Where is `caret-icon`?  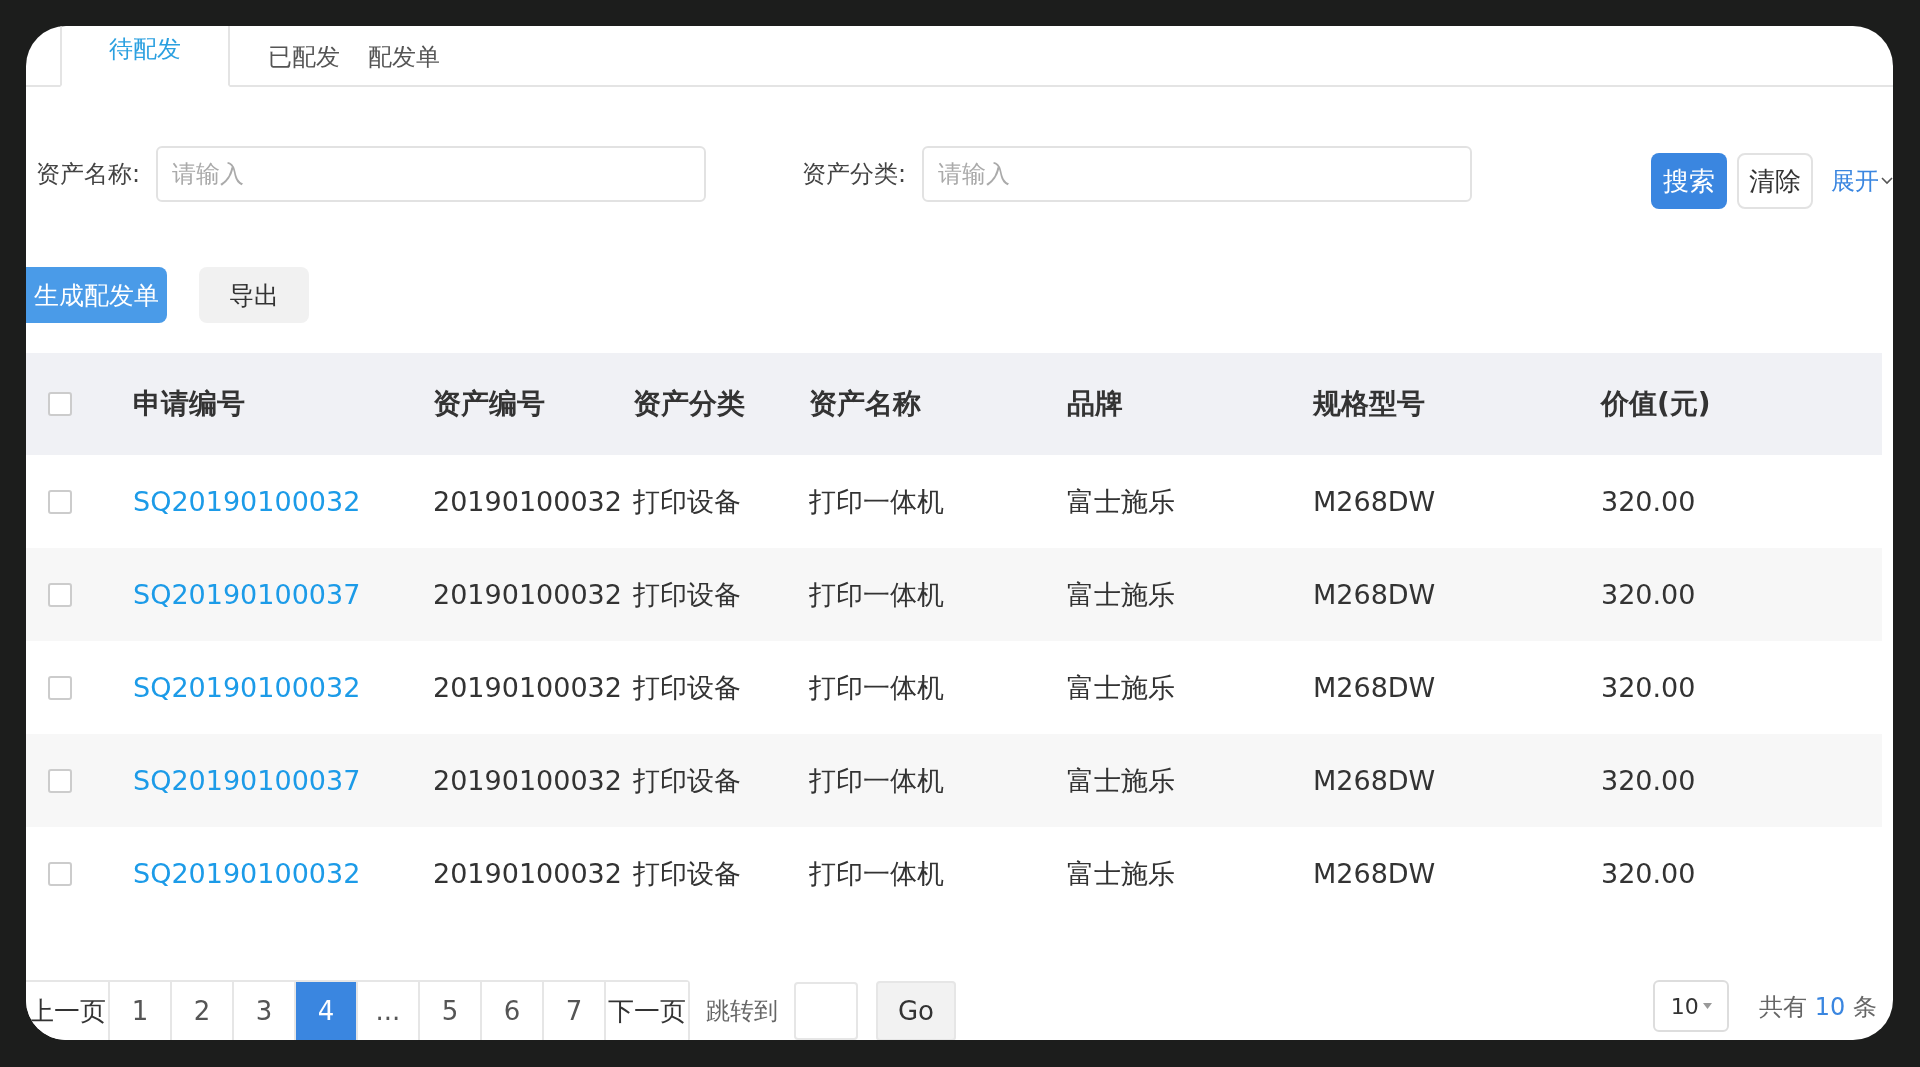
caret-icon is located at coordinates (1887, 181).